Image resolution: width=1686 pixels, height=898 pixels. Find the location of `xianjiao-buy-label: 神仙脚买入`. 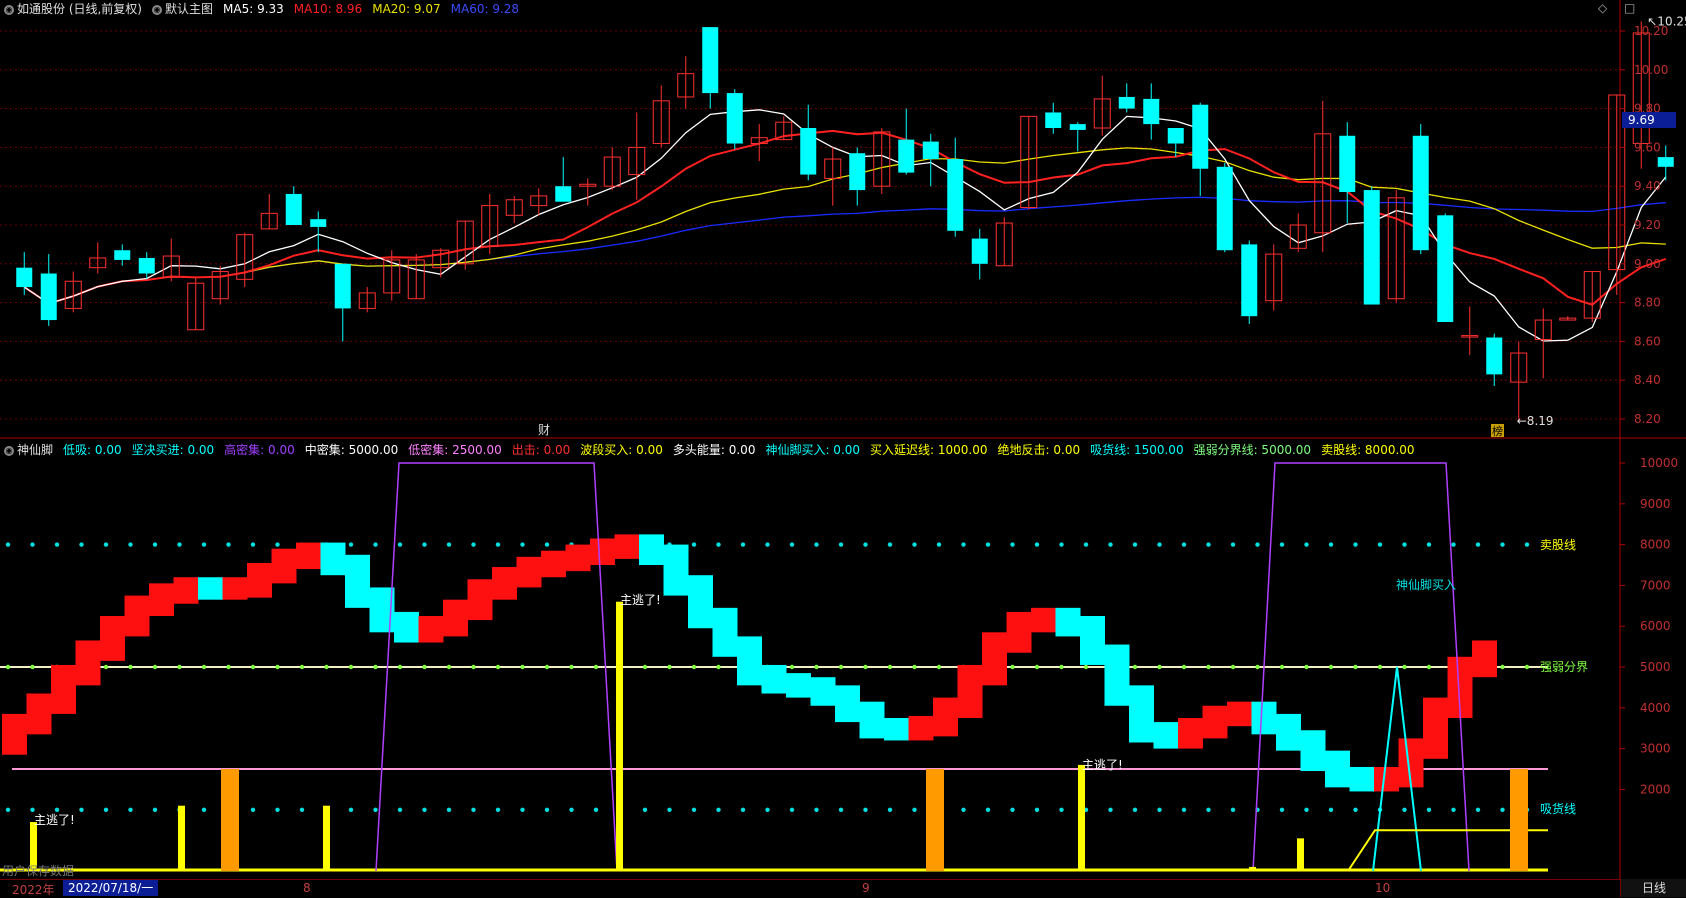

xianjiao-buy-label: 神仙脚买入 is located at coordinates (1426, 584).